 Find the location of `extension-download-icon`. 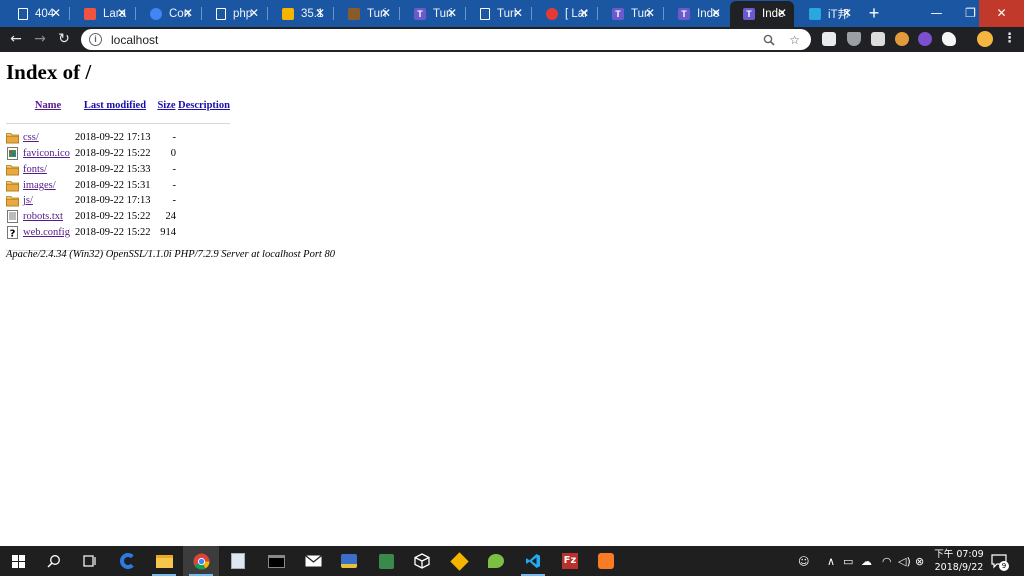

extension-download-icon is located at coordinates (854, 39).